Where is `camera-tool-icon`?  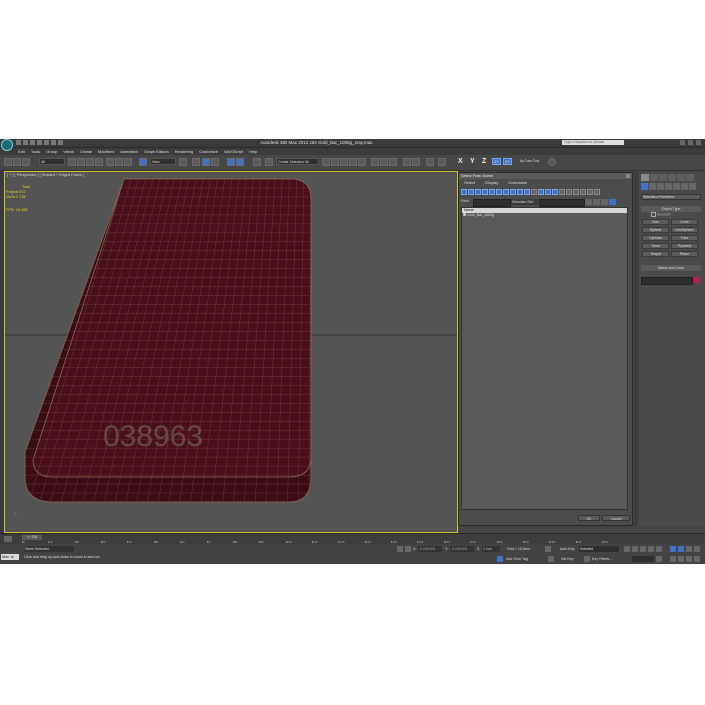
camera-tool-icon is located at coordinates (552, 162).